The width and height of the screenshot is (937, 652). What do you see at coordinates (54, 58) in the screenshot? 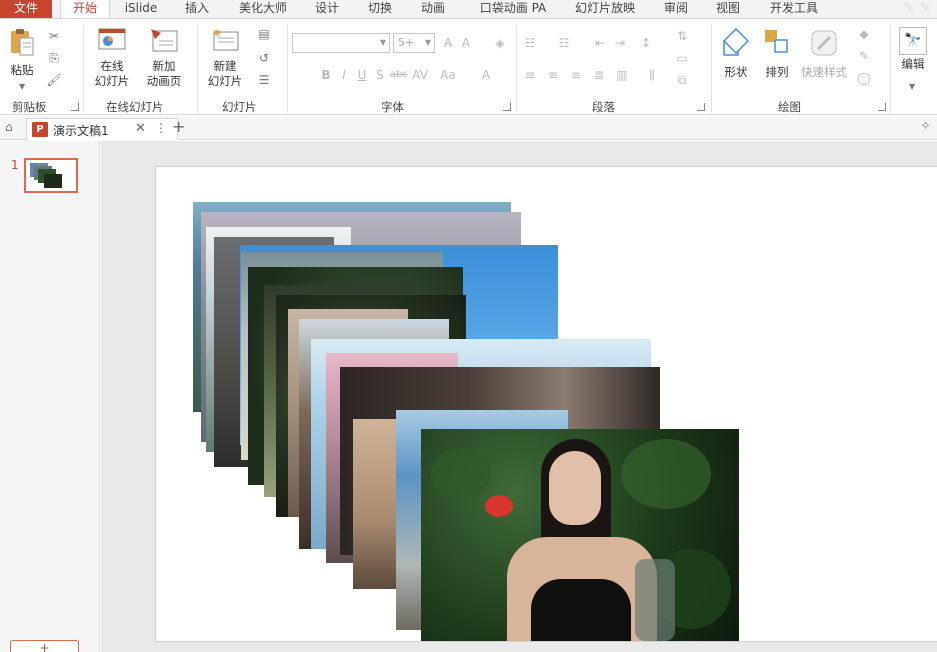
I see `copy-icon: ⎘` at bounding box center [54, 58].